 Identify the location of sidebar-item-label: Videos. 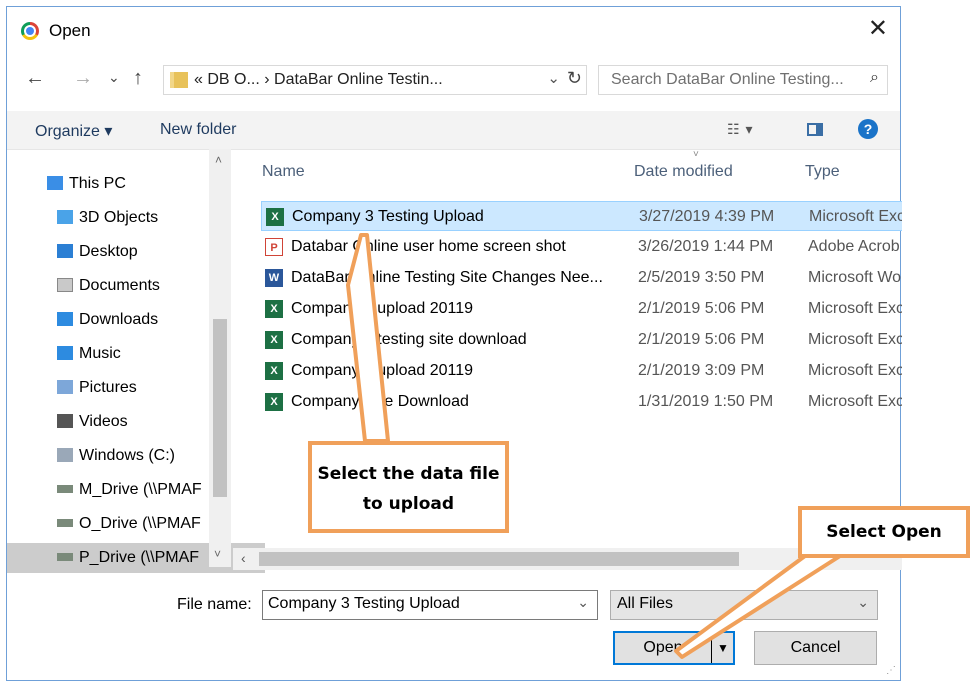
(103, 421).